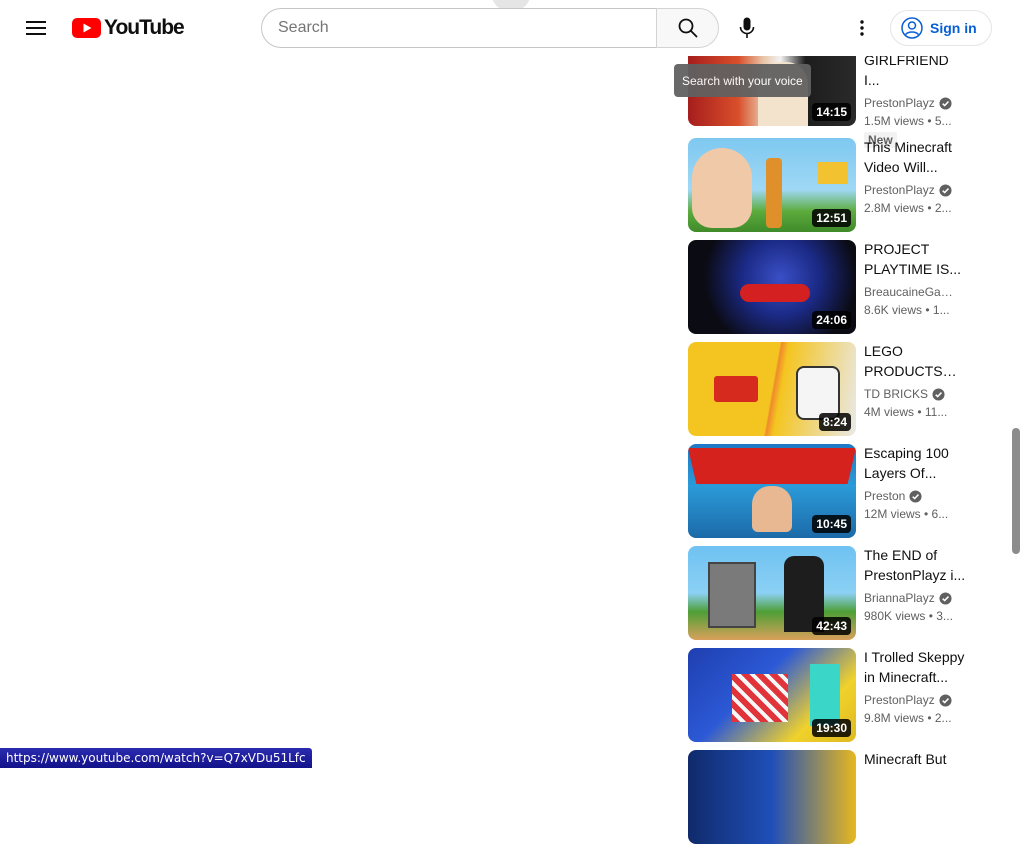 Image resolution: width=1024 pixels, height=844 pixels. I want to click on search-input, so click(458, 28).